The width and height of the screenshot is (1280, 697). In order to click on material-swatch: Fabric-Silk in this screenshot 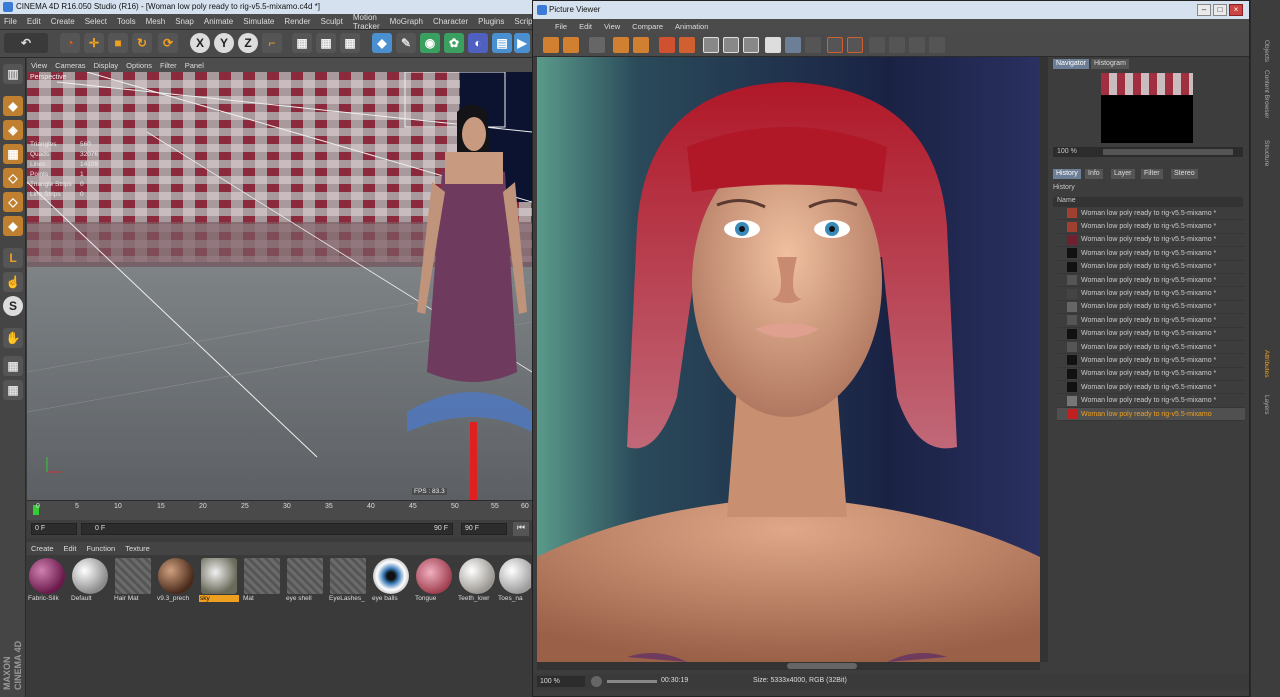, I will do `click(47, 584)`.